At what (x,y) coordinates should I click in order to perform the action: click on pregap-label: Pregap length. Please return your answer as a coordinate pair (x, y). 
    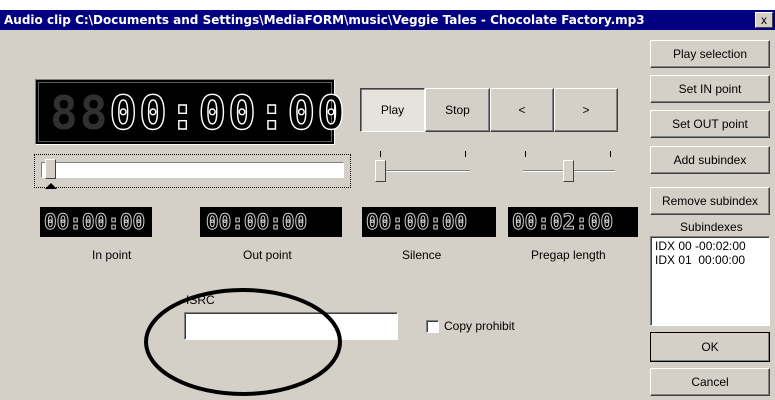
    Looking at the image, I should click on (568, 255).